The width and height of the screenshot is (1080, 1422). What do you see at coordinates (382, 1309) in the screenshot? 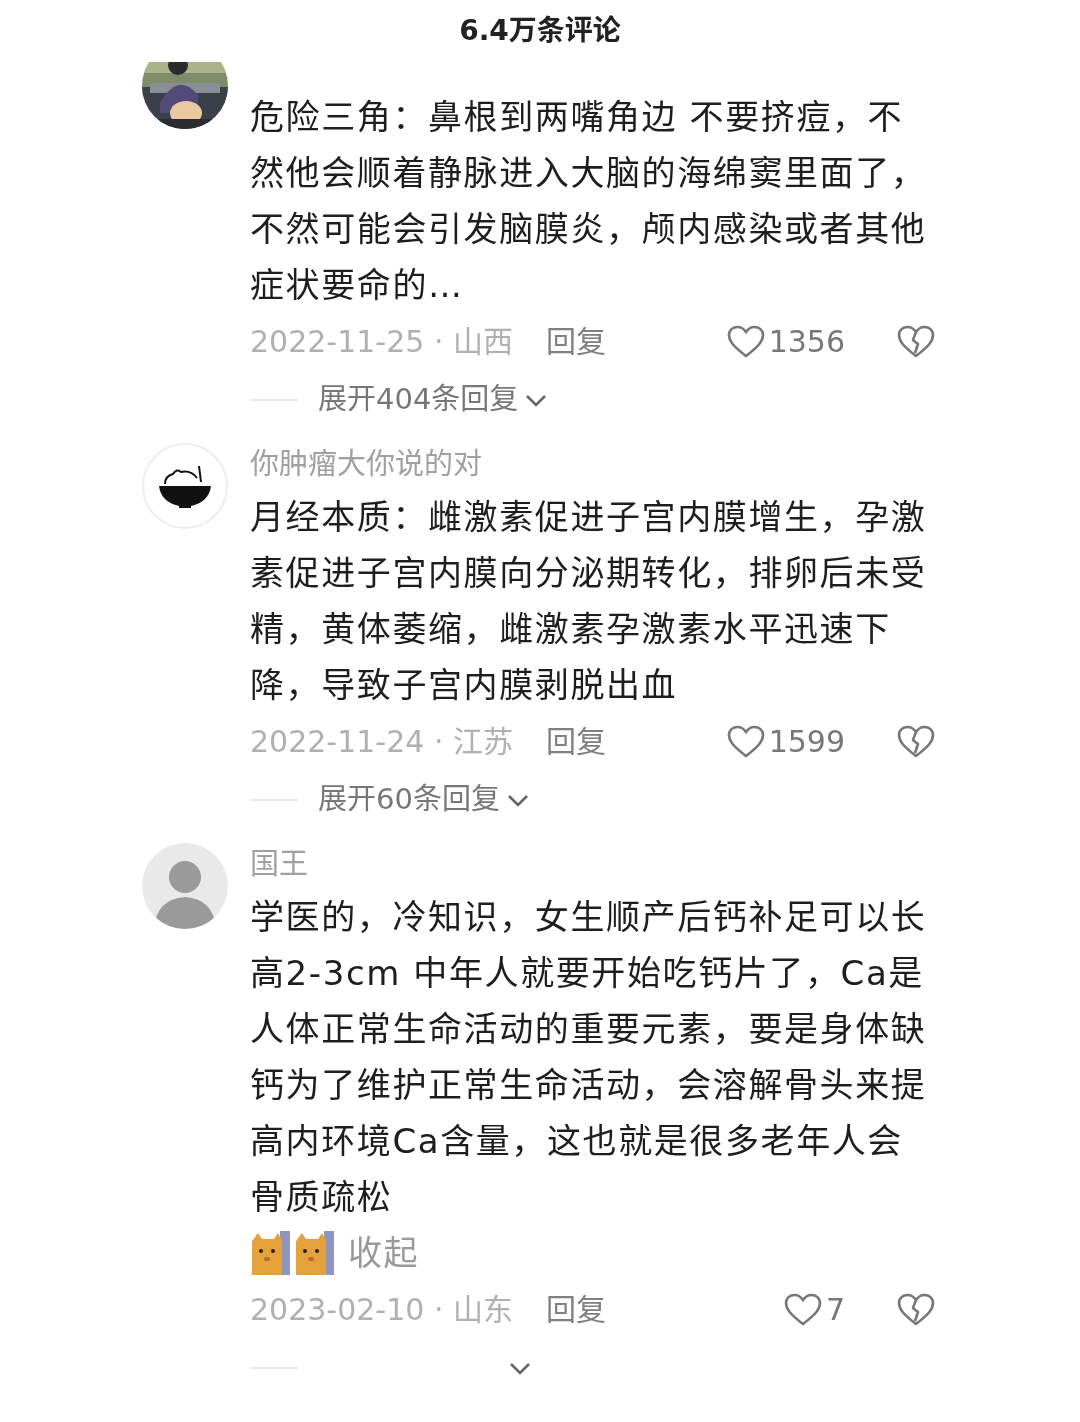
I see `comment-date: 2023-02-10 · 山东` at bounding box center [382, 1309].